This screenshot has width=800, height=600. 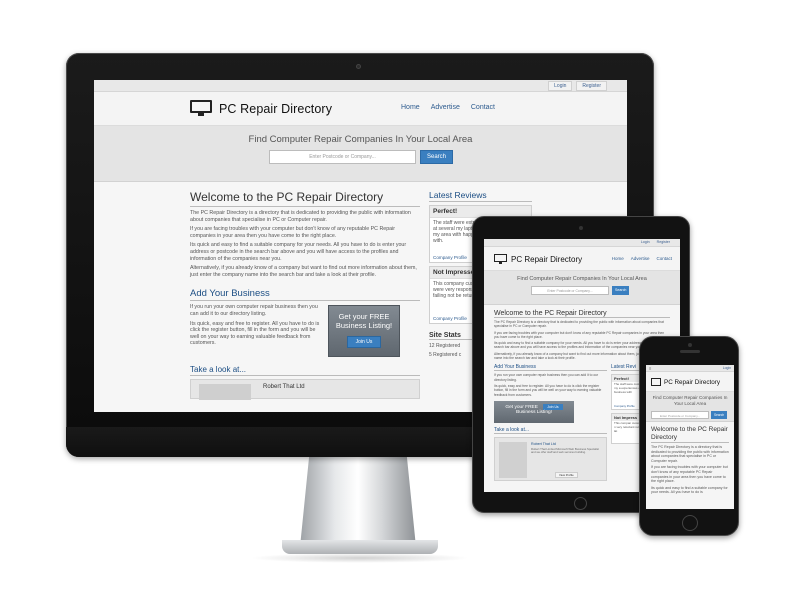 I want to click on featured-company: Robert That Ltd, so click(x=305, y=390).